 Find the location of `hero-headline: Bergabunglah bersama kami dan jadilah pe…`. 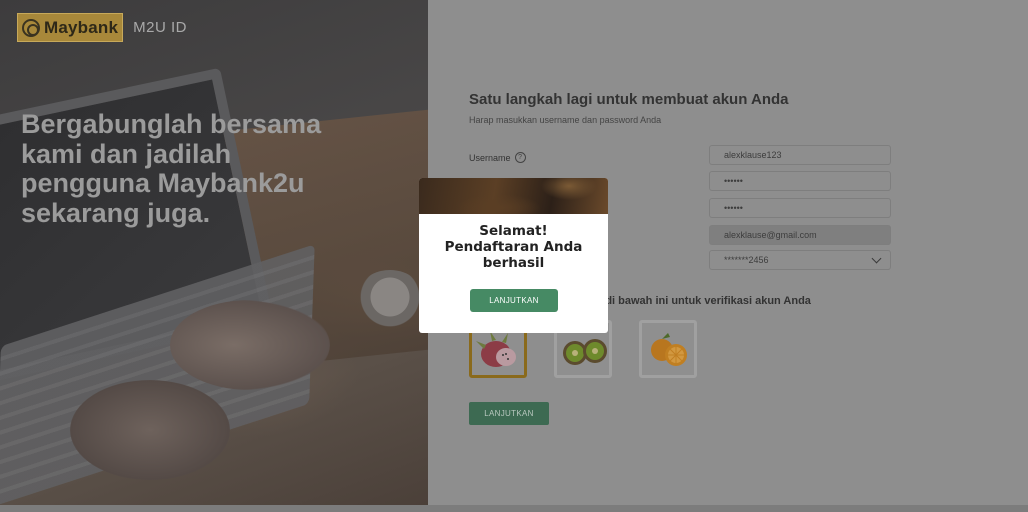

hero-headline: Bergabunglah bersama kami dan jadilah pe… is located at coordinates (171, 168).